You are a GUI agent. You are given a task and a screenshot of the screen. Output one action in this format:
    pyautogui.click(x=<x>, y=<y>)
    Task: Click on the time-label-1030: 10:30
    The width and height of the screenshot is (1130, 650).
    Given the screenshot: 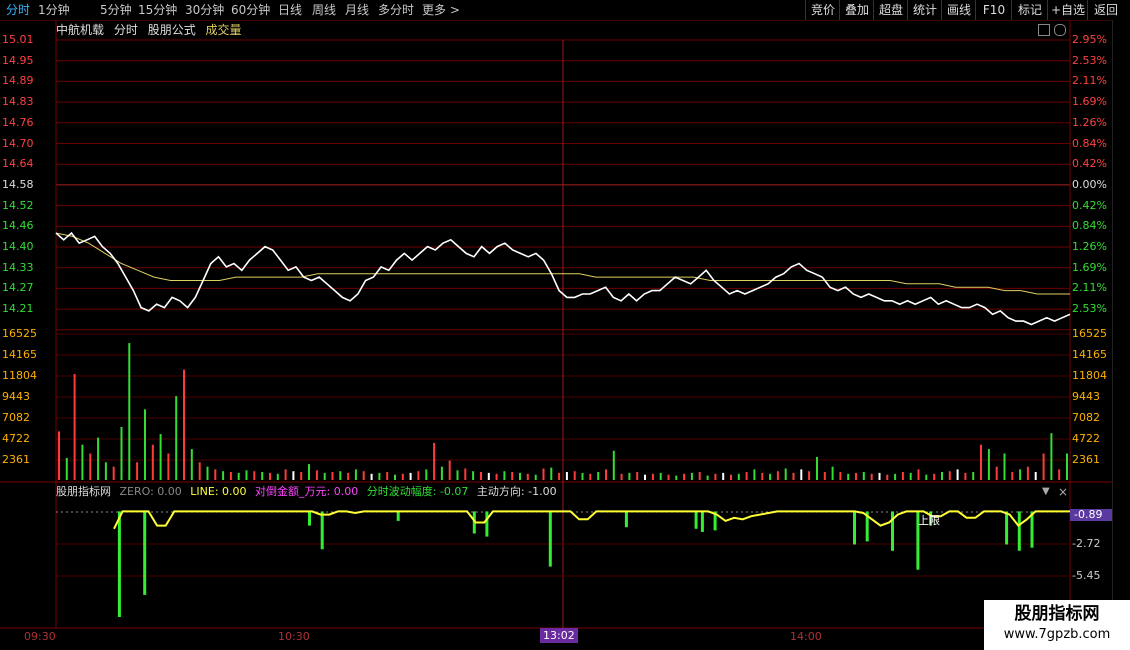 What is the action you would take?
    pyautogui.click(x=294, y=636)
    